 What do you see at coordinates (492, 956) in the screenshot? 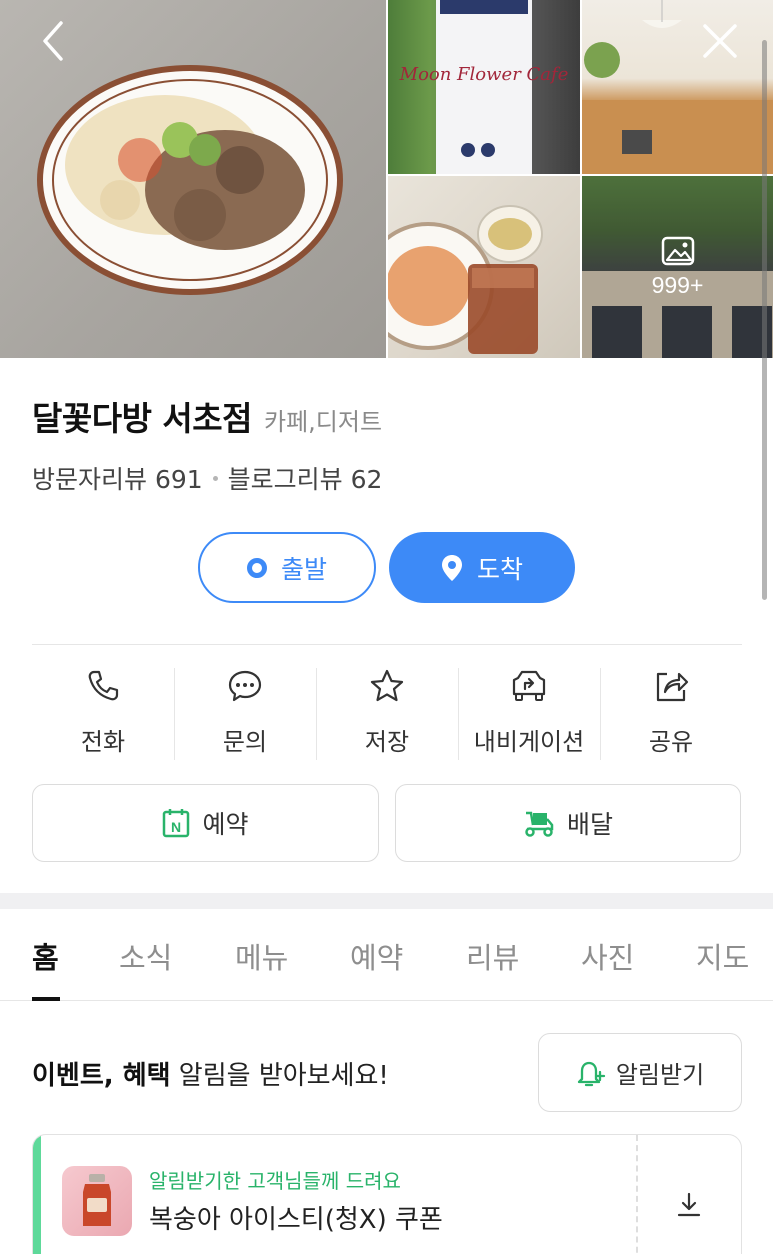
I see `tab-reviews: 리뷰` at bounding box center [492, 956].